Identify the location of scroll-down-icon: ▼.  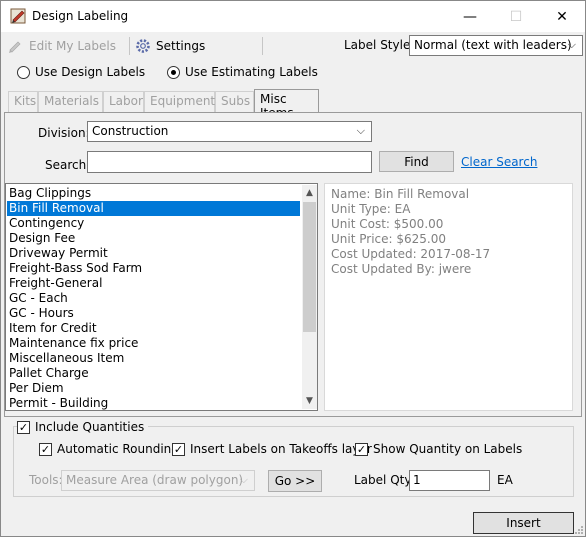
(309, 401).